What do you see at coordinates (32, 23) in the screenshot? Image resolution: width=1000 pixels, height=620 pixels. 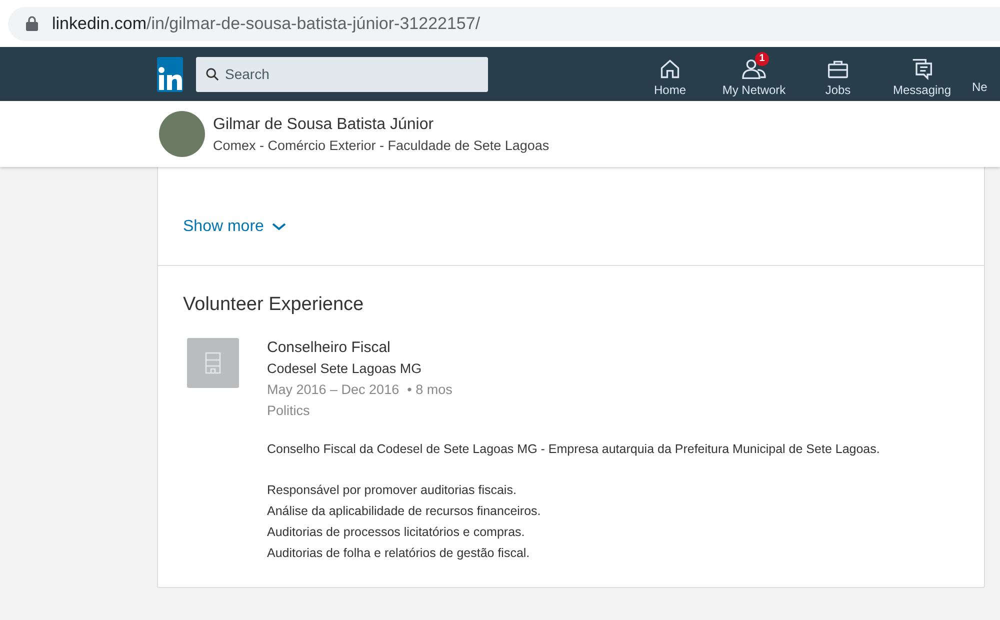 I see `lock-icon` at bounding box center [32, 23].